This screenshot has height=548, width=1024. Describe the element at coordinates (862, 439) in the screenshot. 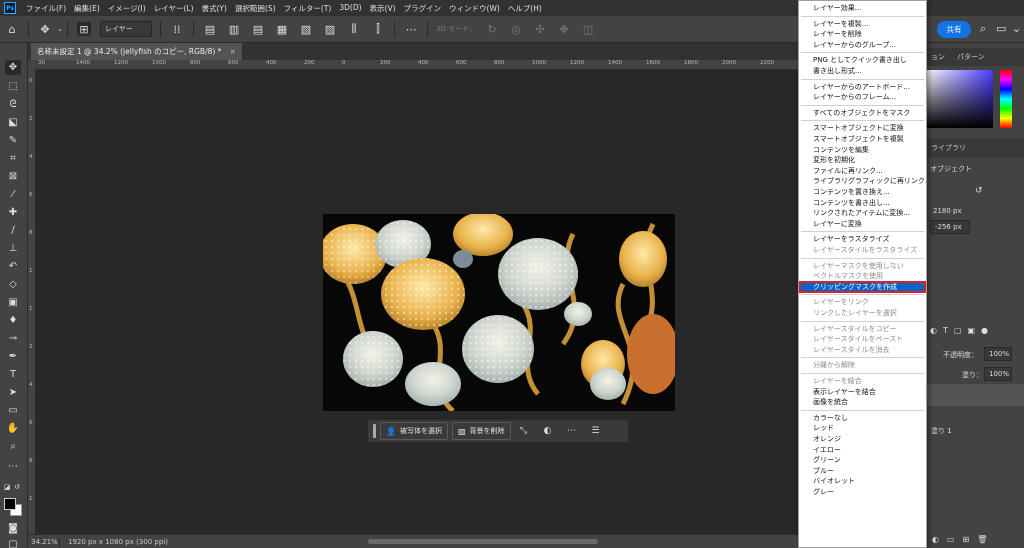

I see `context-menu-item: オレンジ` at that location.